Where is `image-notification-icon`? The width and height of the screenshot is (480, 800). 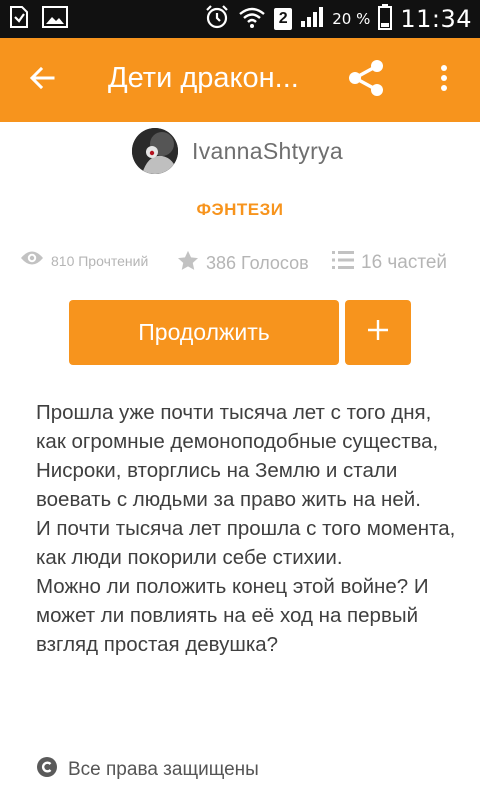
image-notification-icon is located at coordinates (55, 19).